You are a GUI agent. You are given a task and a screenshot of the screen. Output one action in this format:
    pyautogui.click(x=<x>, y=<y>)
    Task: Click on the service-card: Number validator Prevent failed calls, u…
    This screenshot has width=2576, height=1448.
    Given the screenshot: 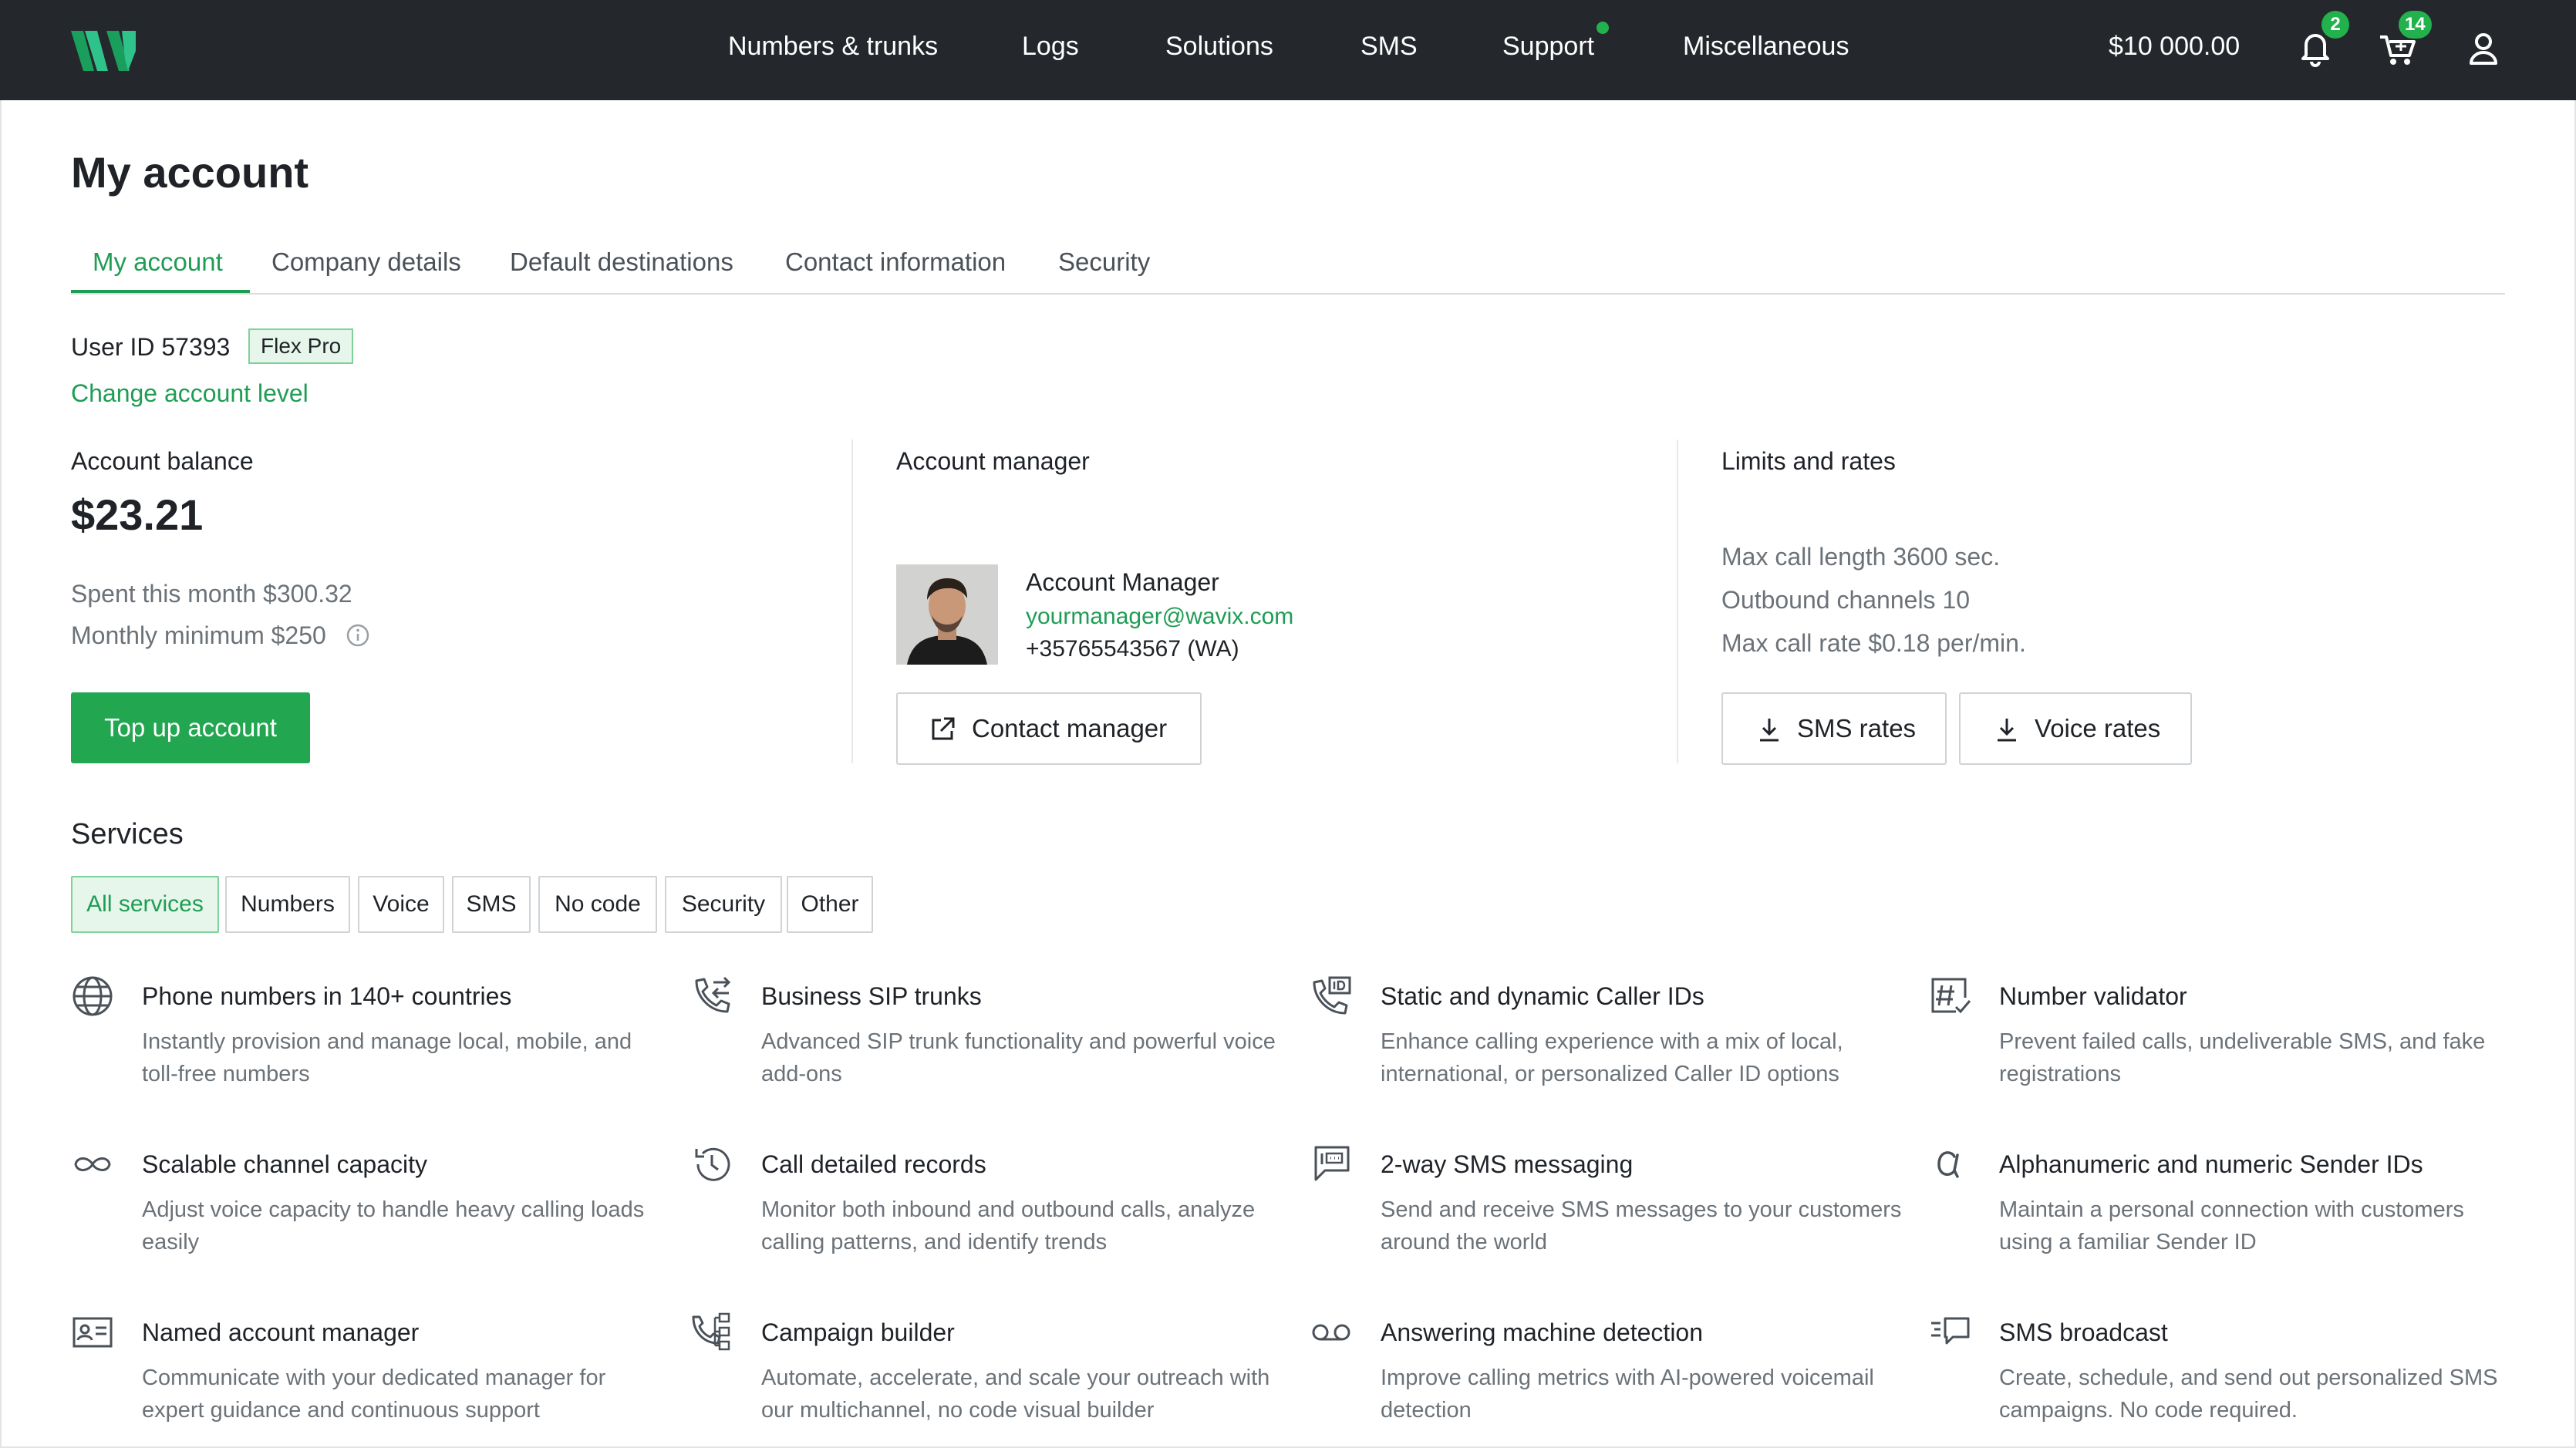 What is the action you would take?
    pyautogui.click(x=2221, y=1040)
    